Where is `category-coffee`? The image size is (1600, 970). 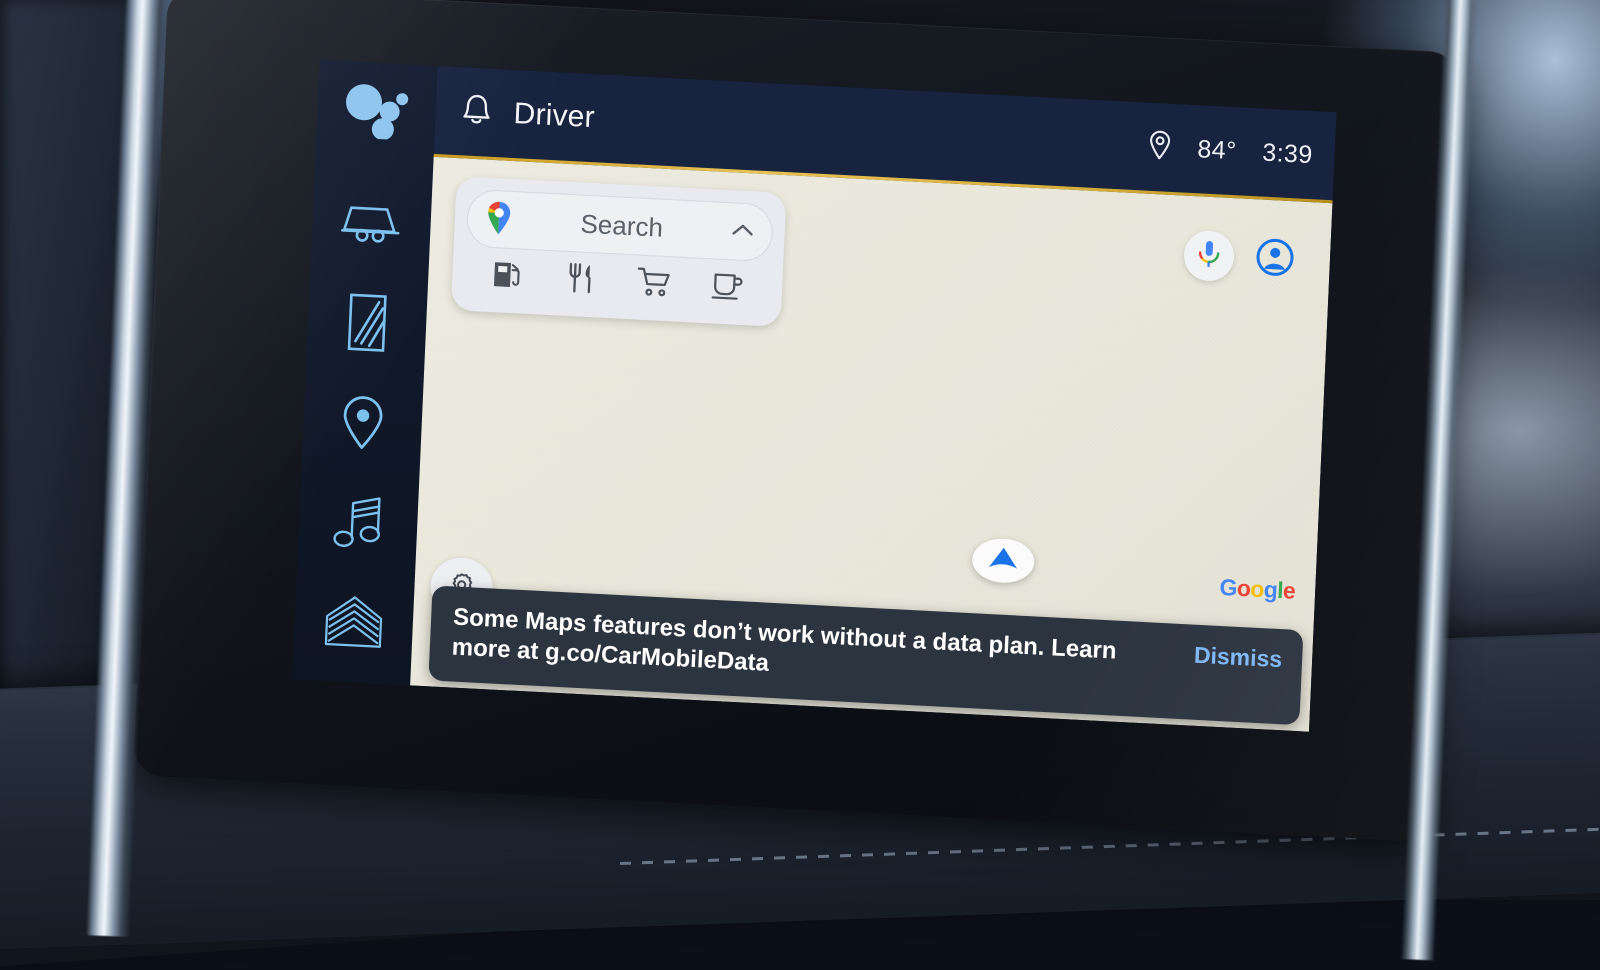 category-coffee is located at coordinates (727, 287).